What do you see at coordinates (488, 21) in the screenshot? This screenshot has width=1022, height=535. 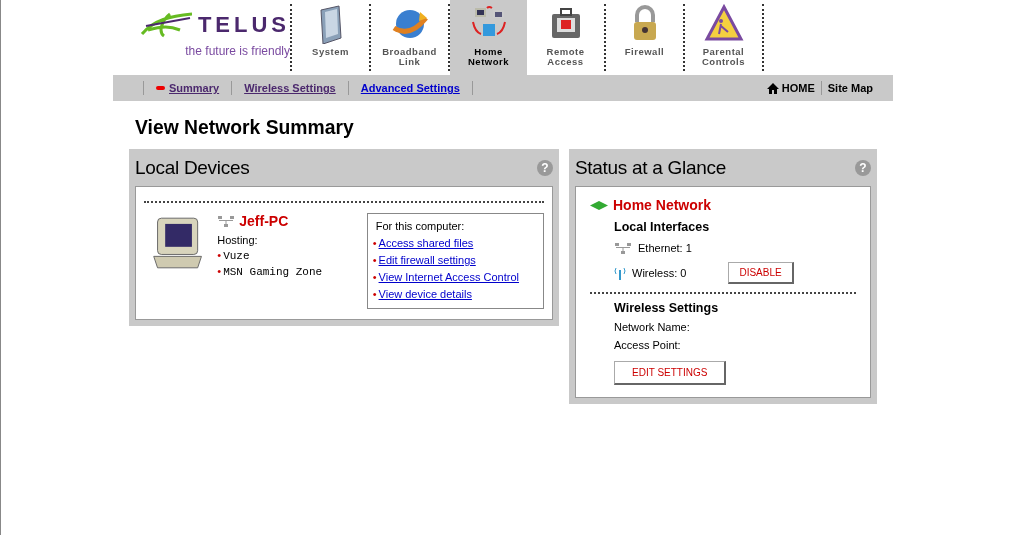 I see `computers-icon` at bounding box center [488, 21].